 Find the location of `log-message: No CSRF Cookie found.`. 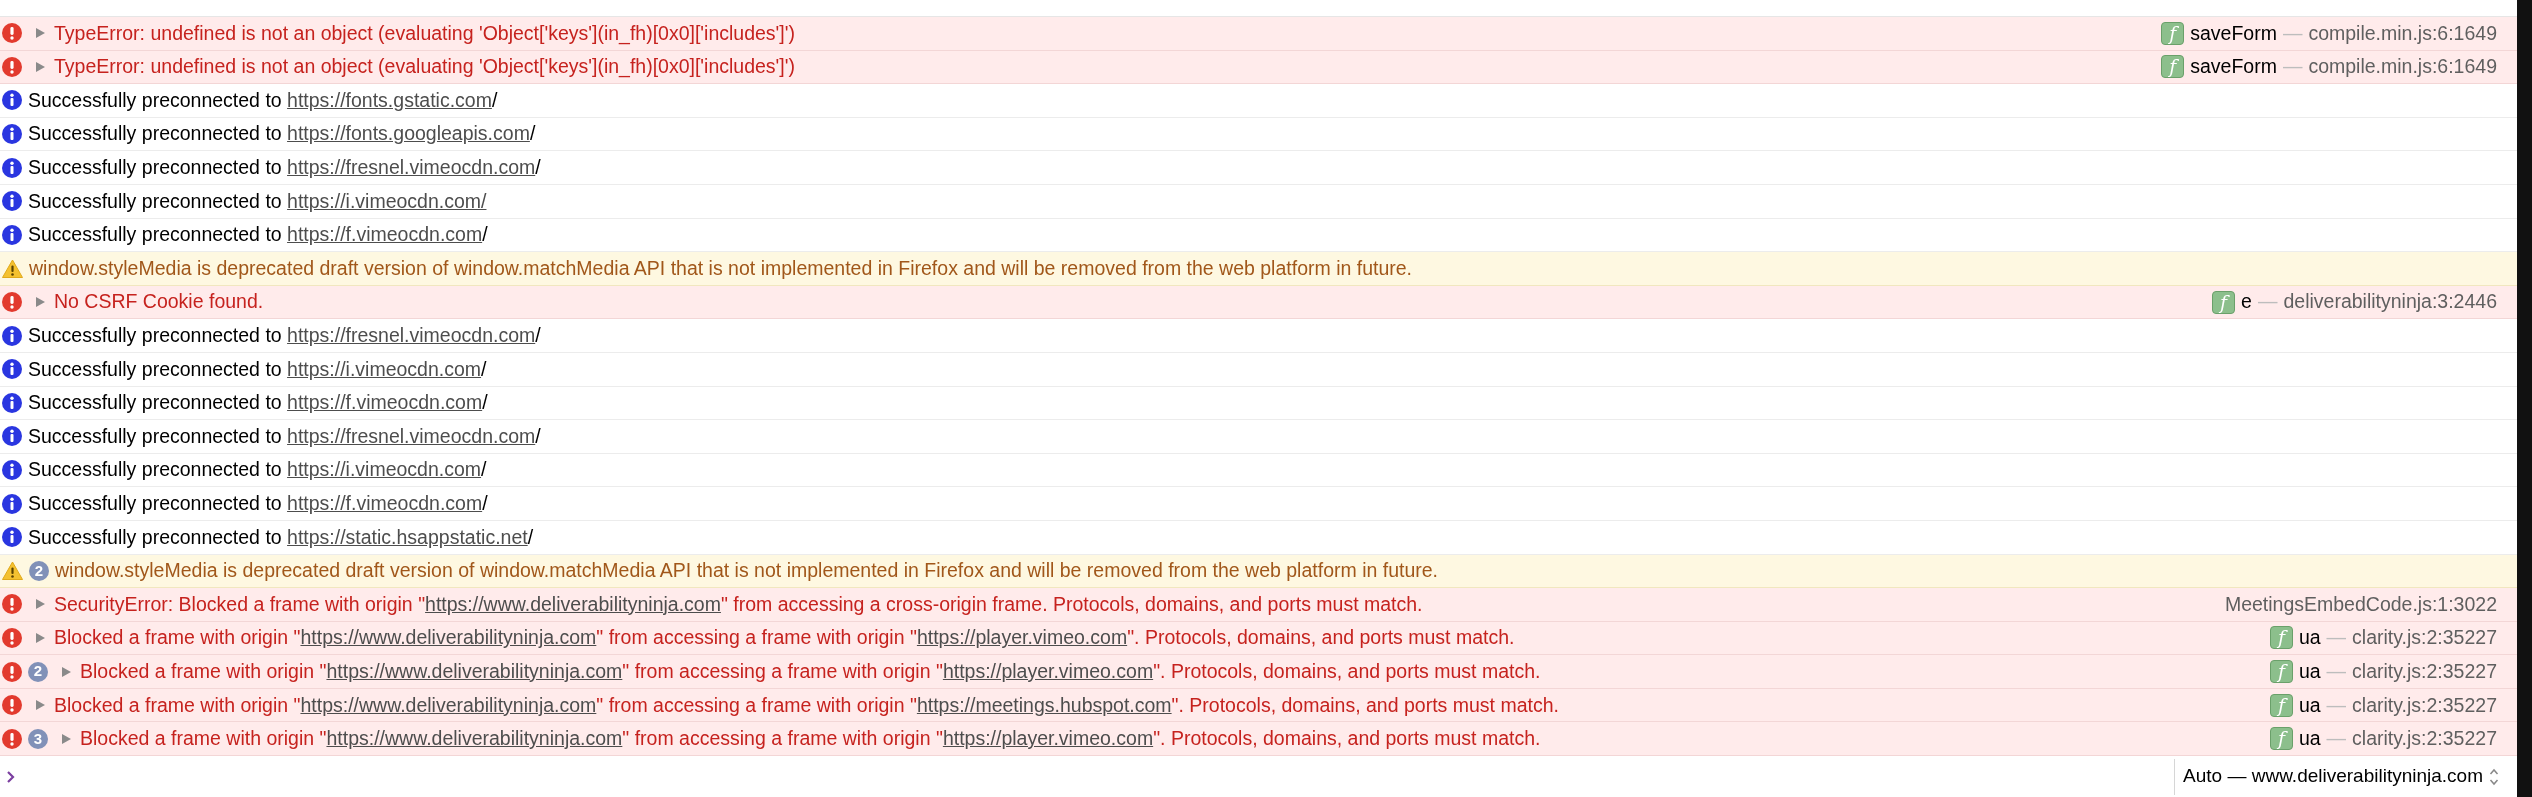

log-message: No CSRF Cookie found. is located at coordinates (159, 302).